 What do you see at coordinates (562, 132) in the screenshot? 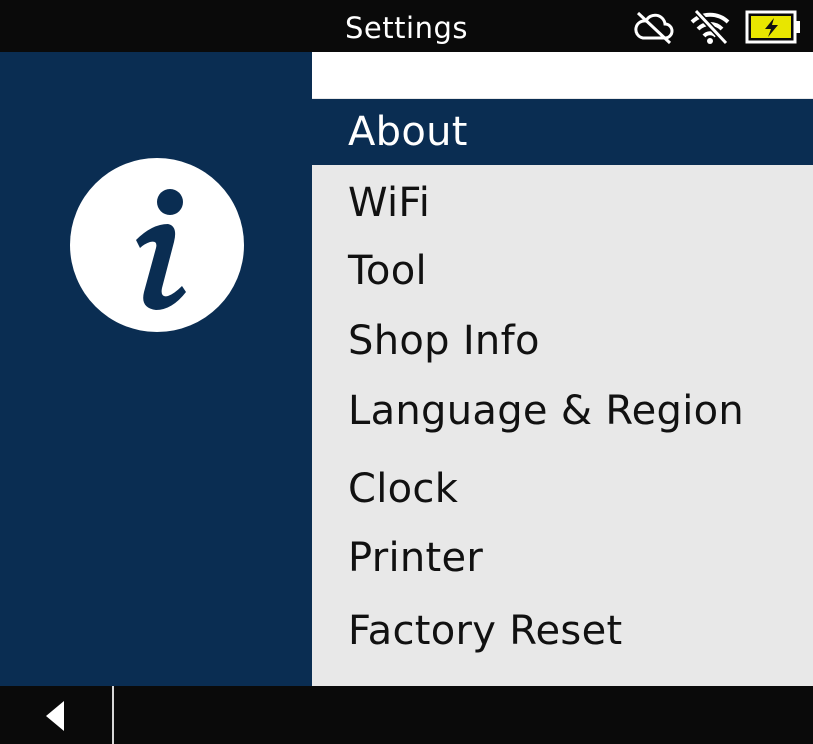
I see `menu-item-about: About` at bounding box center [562, 132].